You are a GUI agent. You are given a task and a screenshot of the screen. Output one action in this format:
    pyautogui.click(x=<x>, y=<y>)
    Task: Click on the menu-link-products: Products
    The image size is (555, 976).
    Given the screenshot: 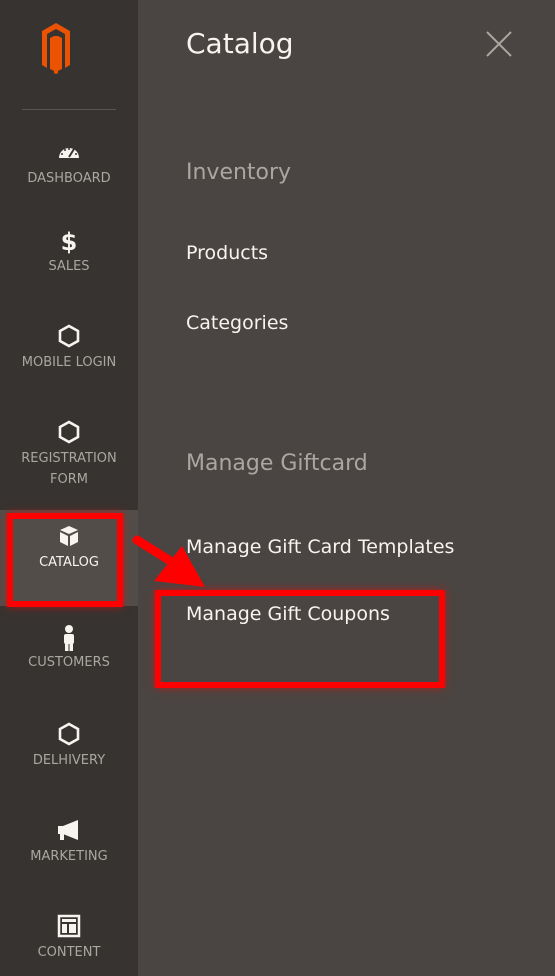 What is the action you would take?
    pyautogui.click(x=227, y=253)
    